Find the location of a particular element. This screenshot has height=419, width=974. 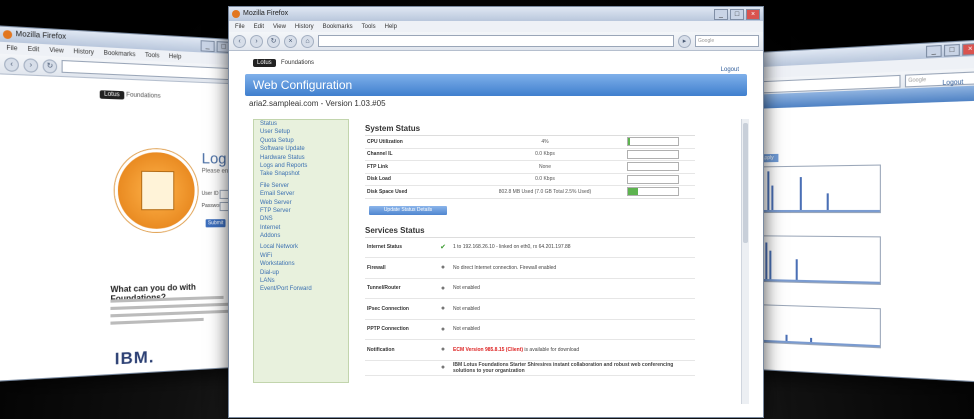

sidebar-item-addons: Addons is located at coordinates (301, 236).